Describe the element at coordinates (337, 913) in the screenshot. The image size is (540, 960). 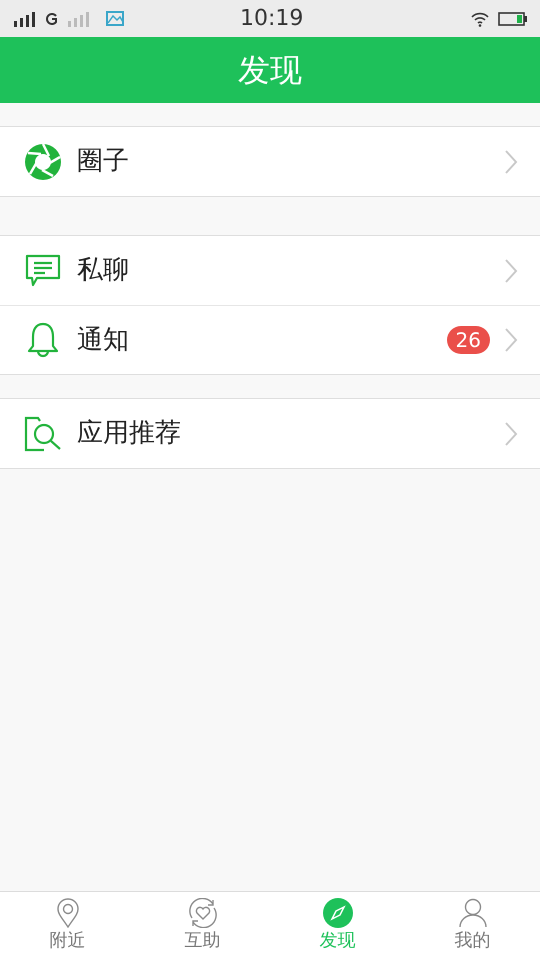
I see `compass-icon` at that location.